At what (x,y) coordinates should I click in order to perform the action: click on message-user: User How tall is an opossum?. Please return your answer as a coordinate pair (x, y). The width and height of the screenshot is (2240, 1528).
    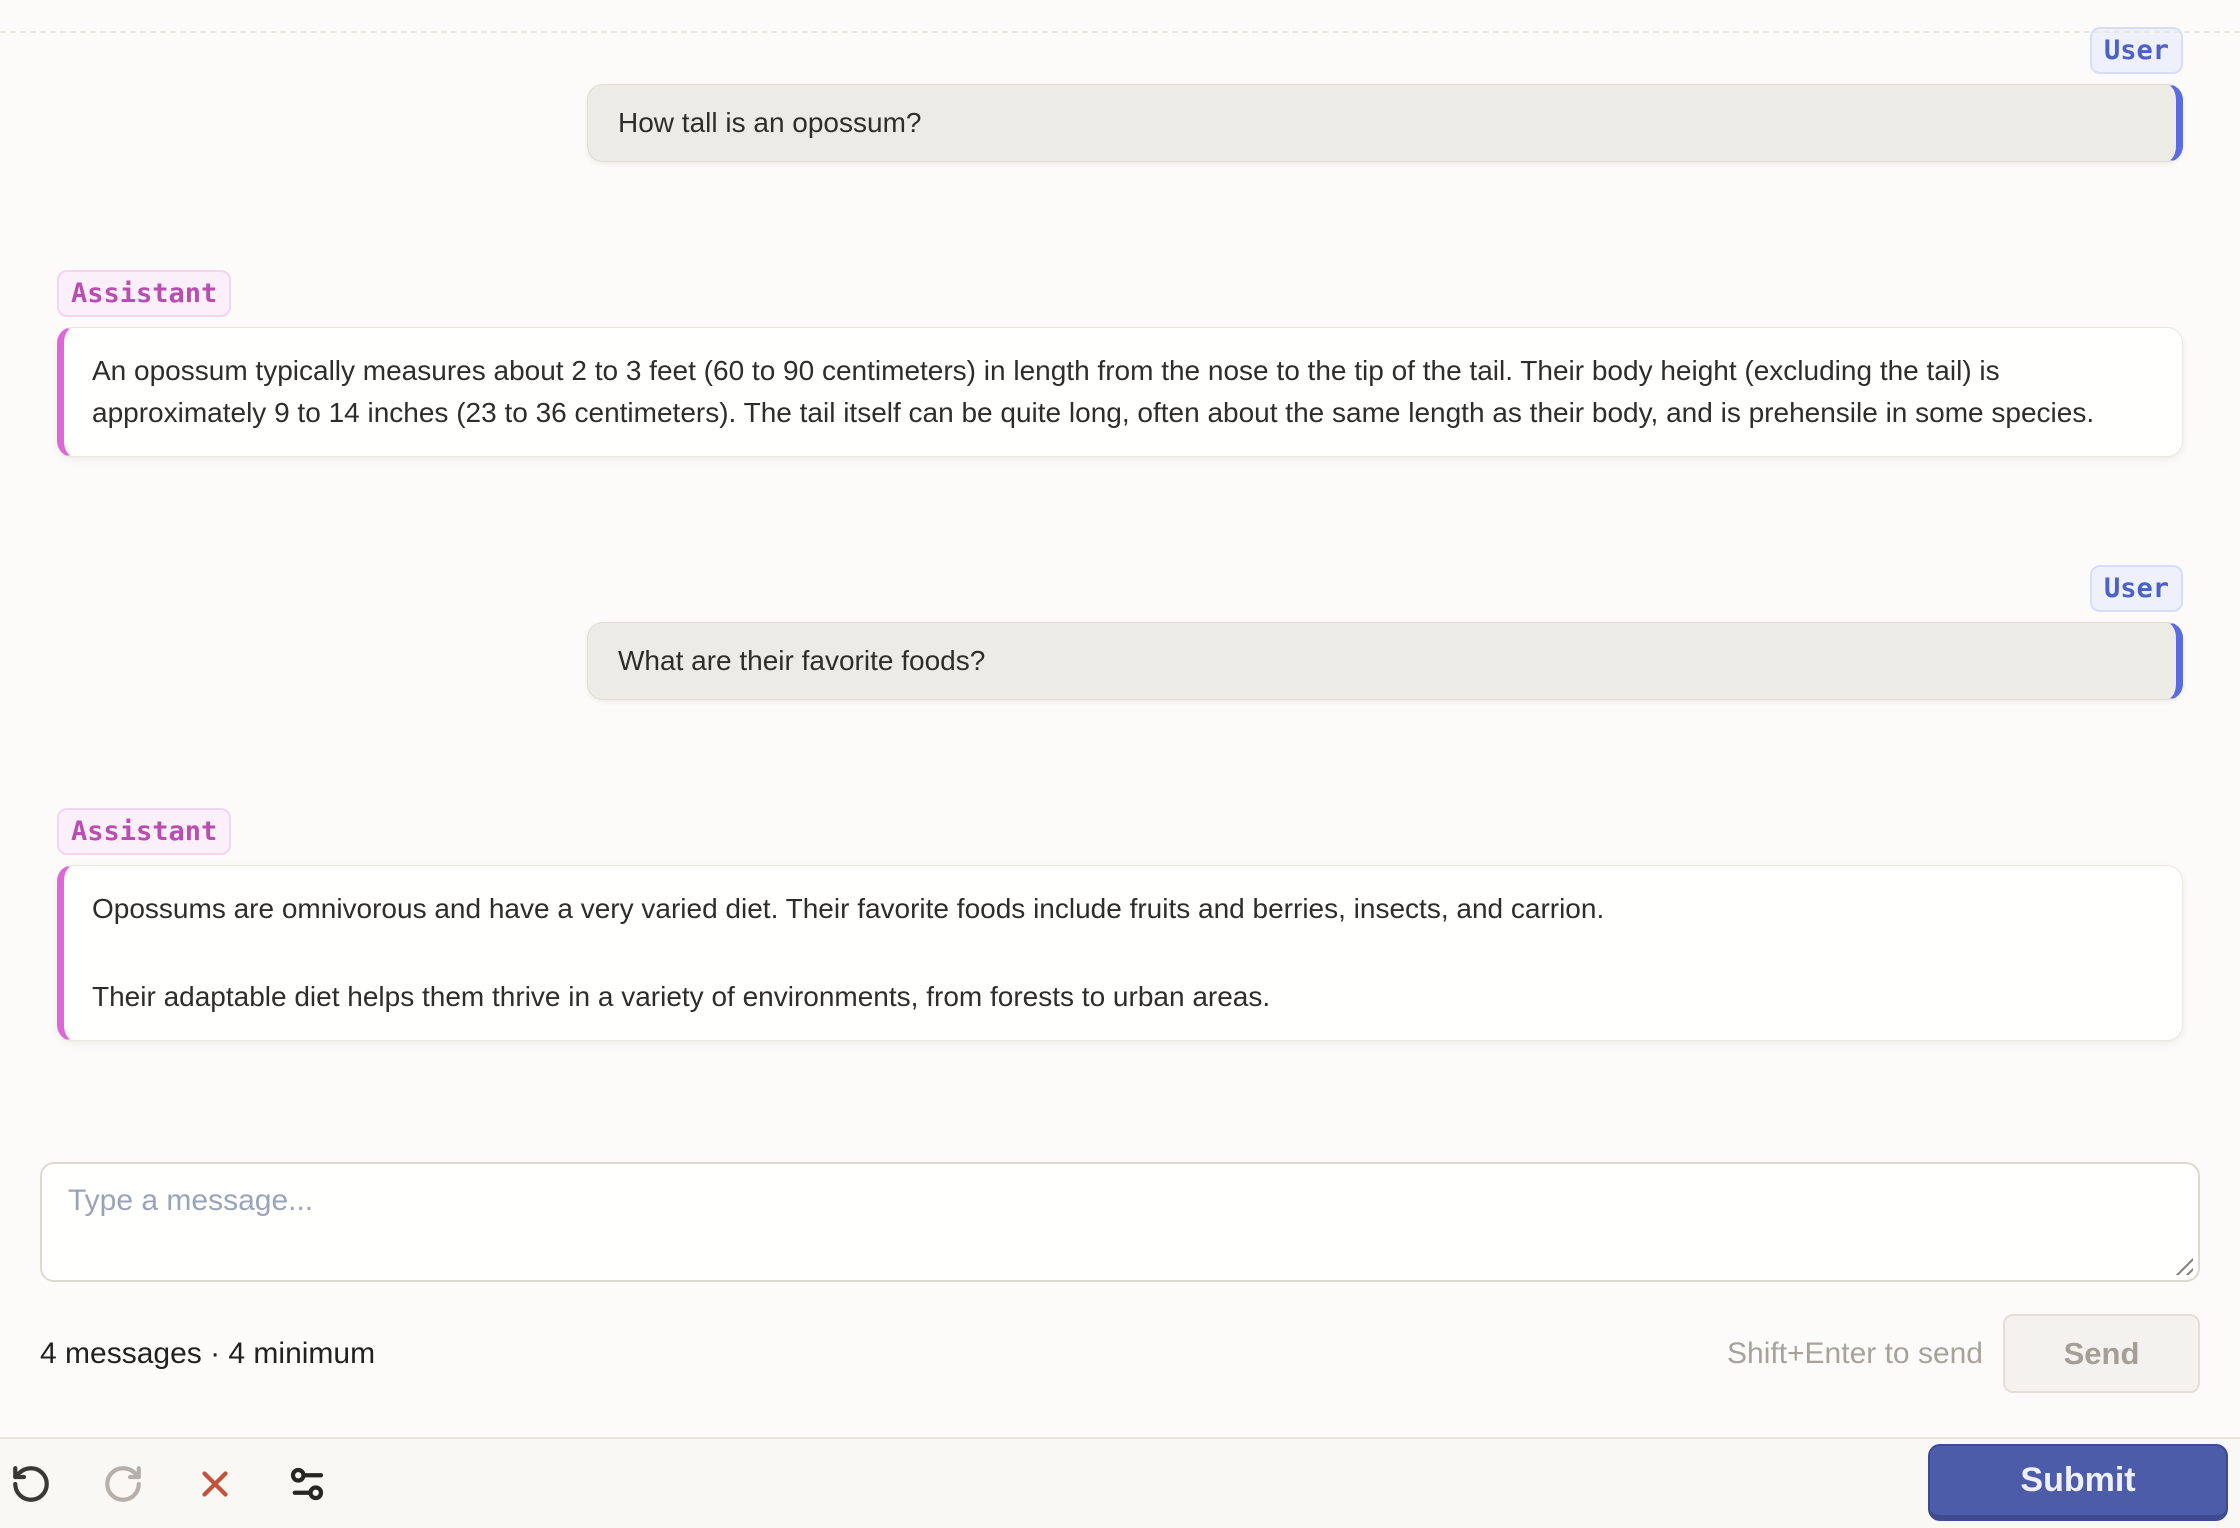
    Looking at the image, I should click on (1120, 94).